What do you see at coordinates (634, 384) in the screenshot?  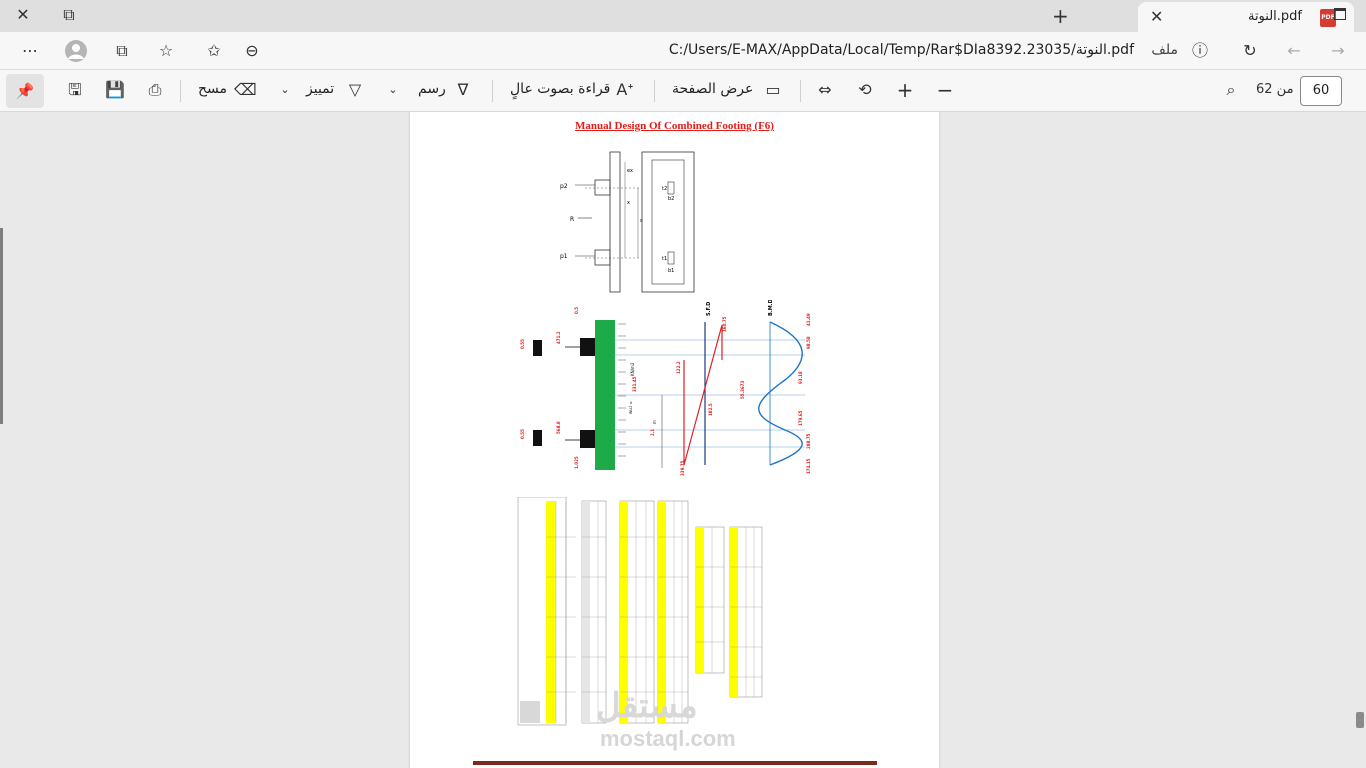 I see `value-label: 331.45` at bounding box center [634, 384].